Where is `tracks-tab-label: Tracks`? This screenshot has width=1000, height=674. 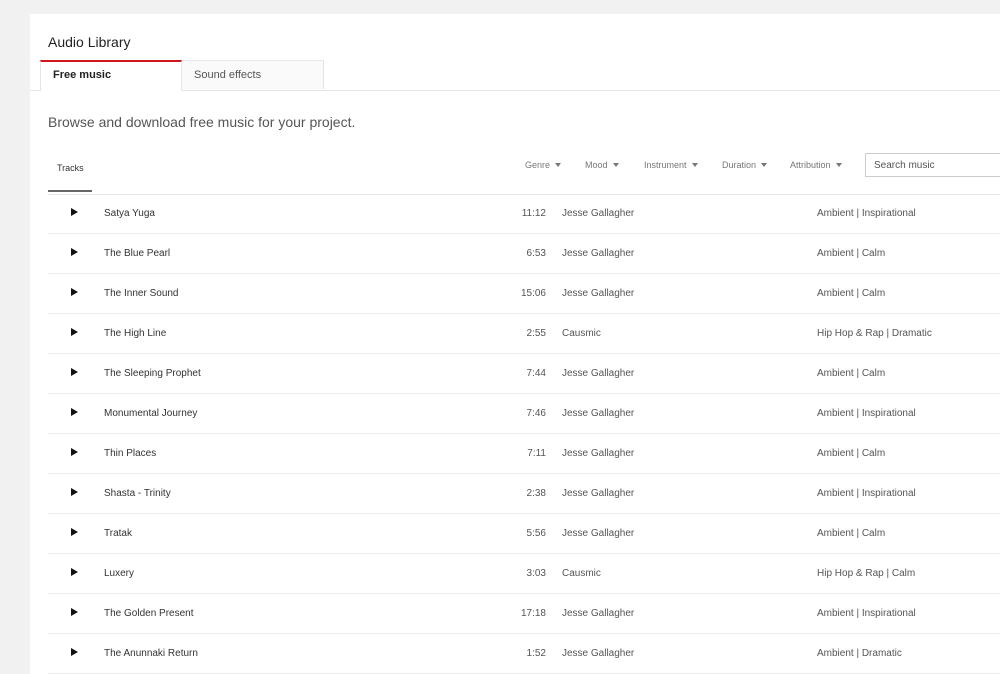
tracks-tab-label: Tracks is located at coordinates (70, 168).